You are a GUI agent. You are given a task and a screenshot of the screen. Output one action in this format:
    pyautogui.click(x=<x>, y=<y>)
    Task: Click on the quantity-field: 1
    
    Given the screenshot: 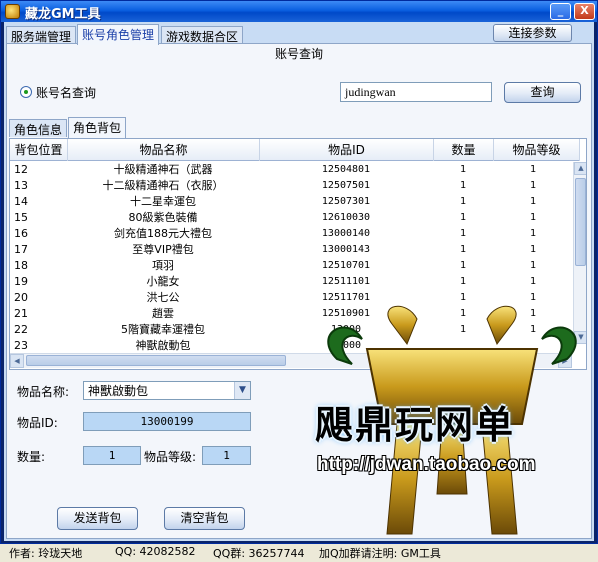 What is the action you would take?
    pyautogui.click(x=112, y=455)
    